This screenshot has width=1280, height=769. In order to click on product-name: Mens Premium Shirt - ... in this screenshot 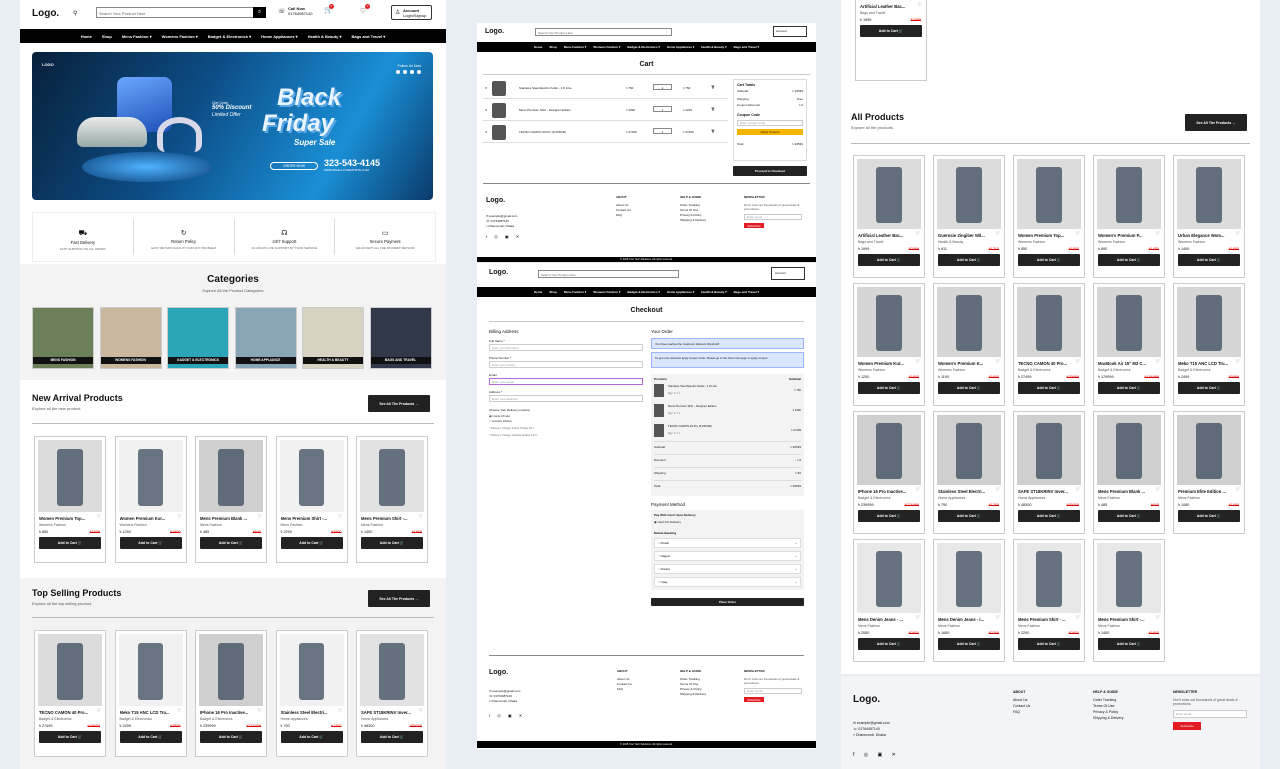, I will do `click(1047, 619)`.